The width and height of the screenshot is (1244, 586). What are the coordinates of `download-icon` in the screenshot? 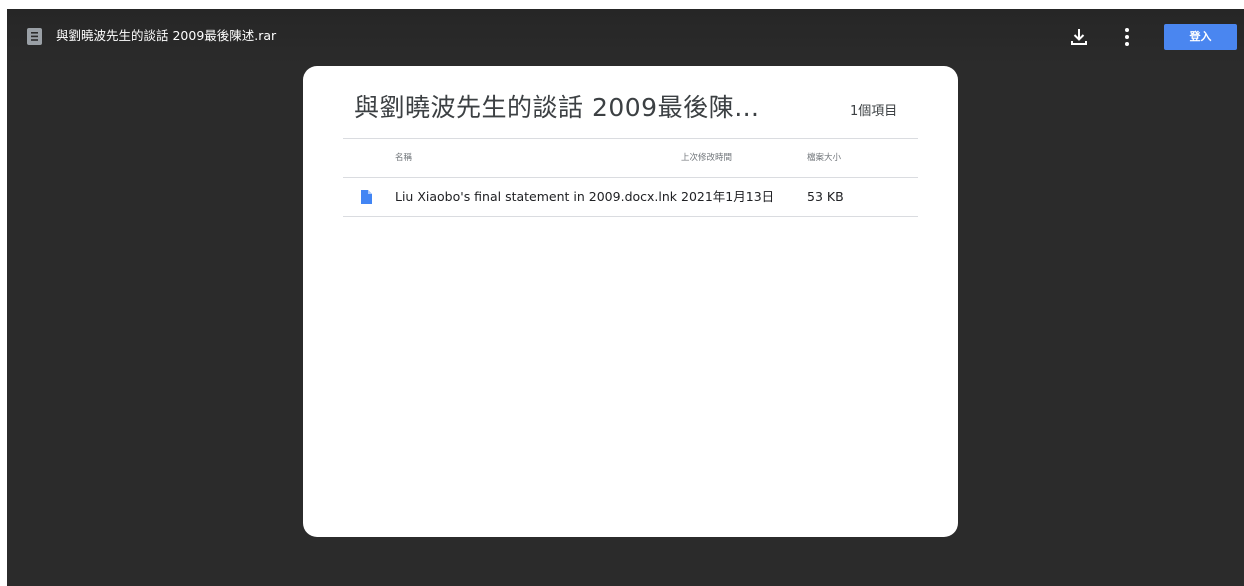 It's located at (1079, 37).